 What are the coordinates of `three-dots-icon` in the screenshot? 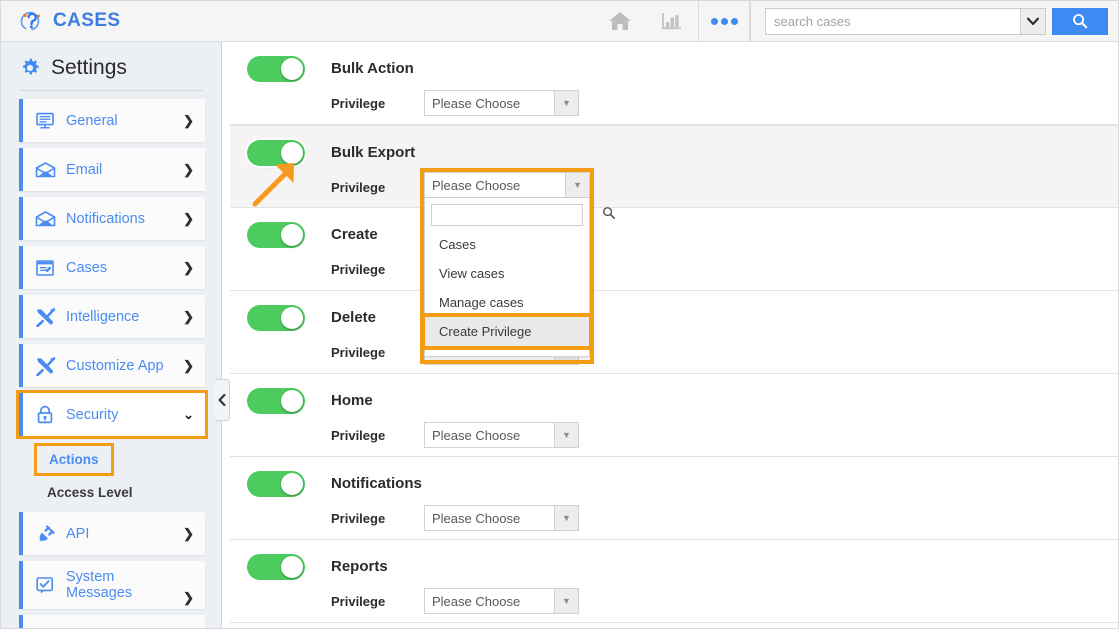 It's located at (724, 21).